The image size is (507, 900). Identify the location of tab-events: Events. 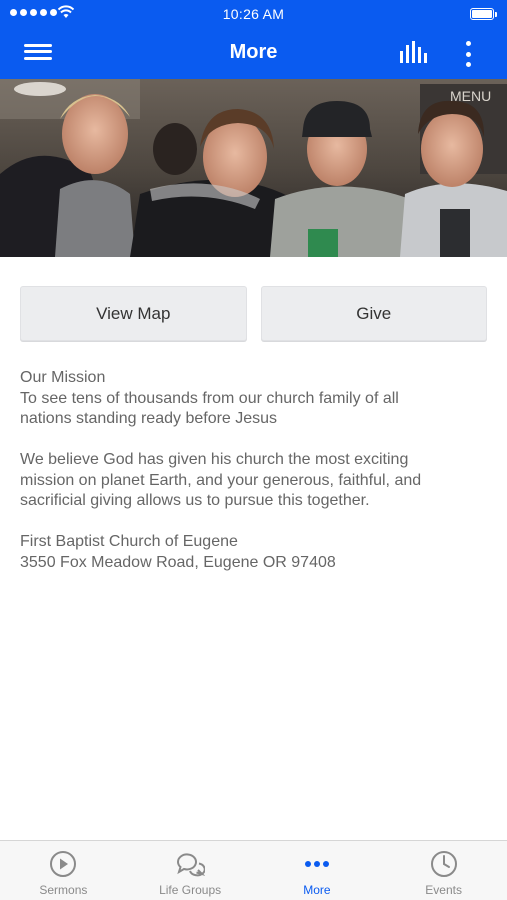
(443, 870).